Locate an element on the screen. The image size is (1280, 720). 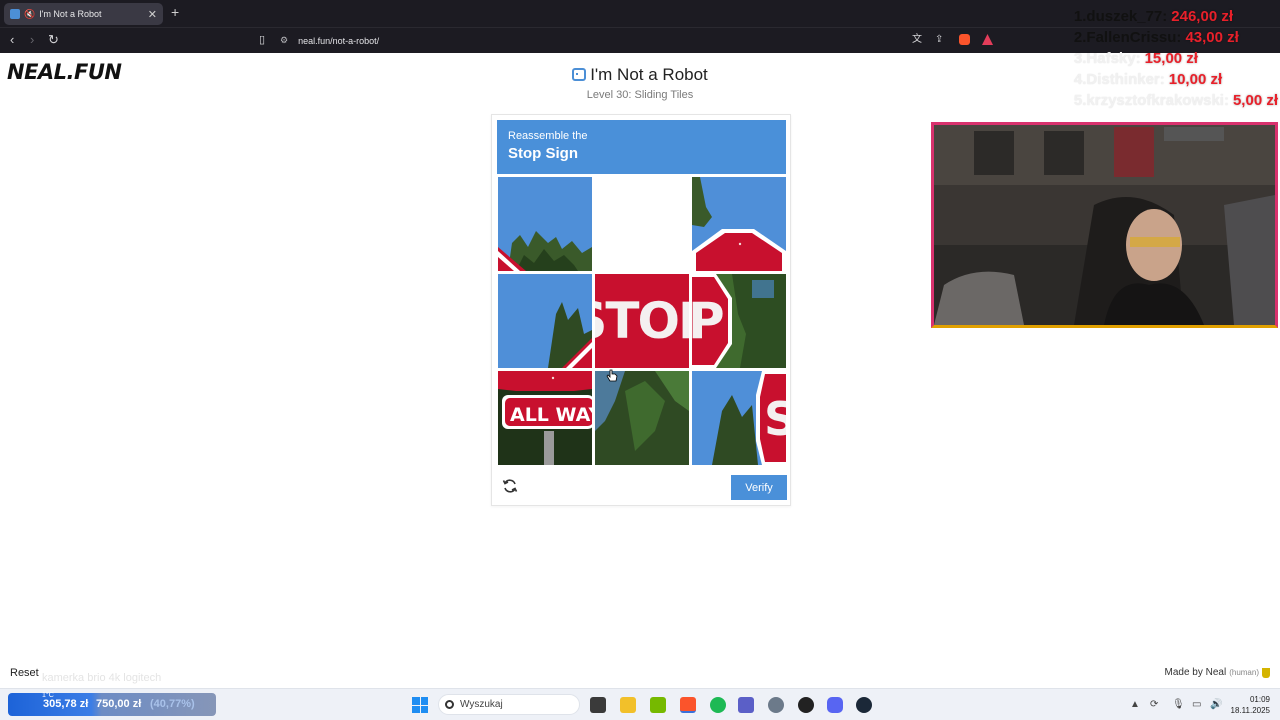
search-icon is located at coordinates (449, 704).